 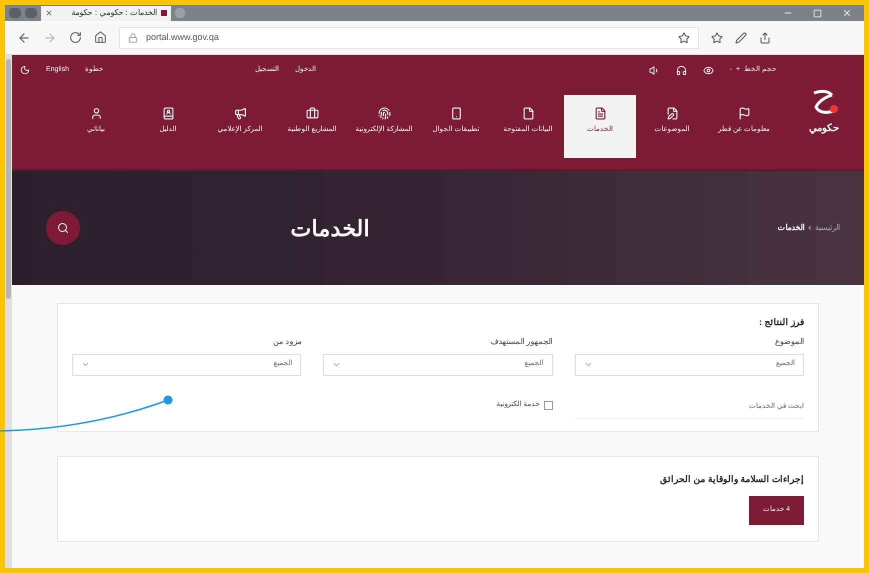 What do you see at coordinates (741, 38) in the screenshot?
I see `pen-icon` at bounding box center [741, 38].